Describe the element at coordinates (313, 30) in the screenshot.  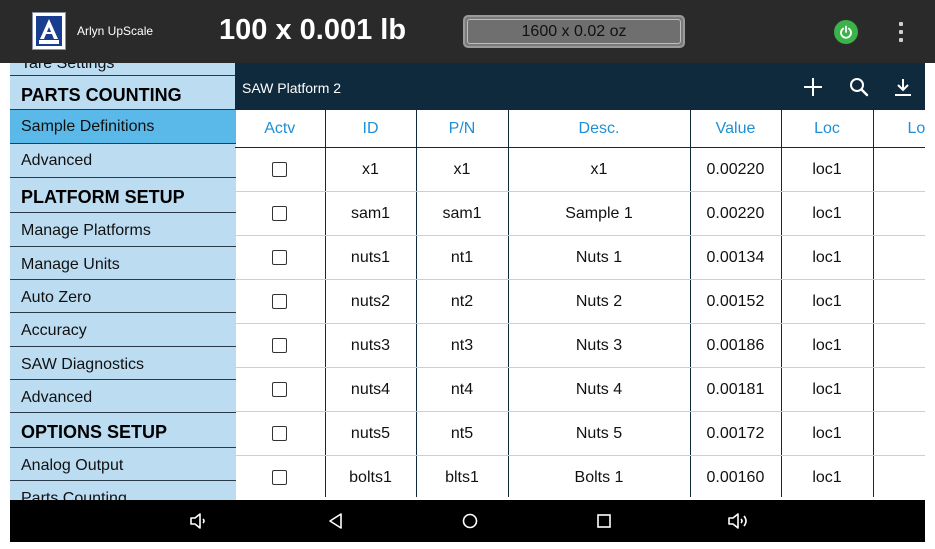
I see `primary-weight-display: 100 x 0.001 lb` at that location.